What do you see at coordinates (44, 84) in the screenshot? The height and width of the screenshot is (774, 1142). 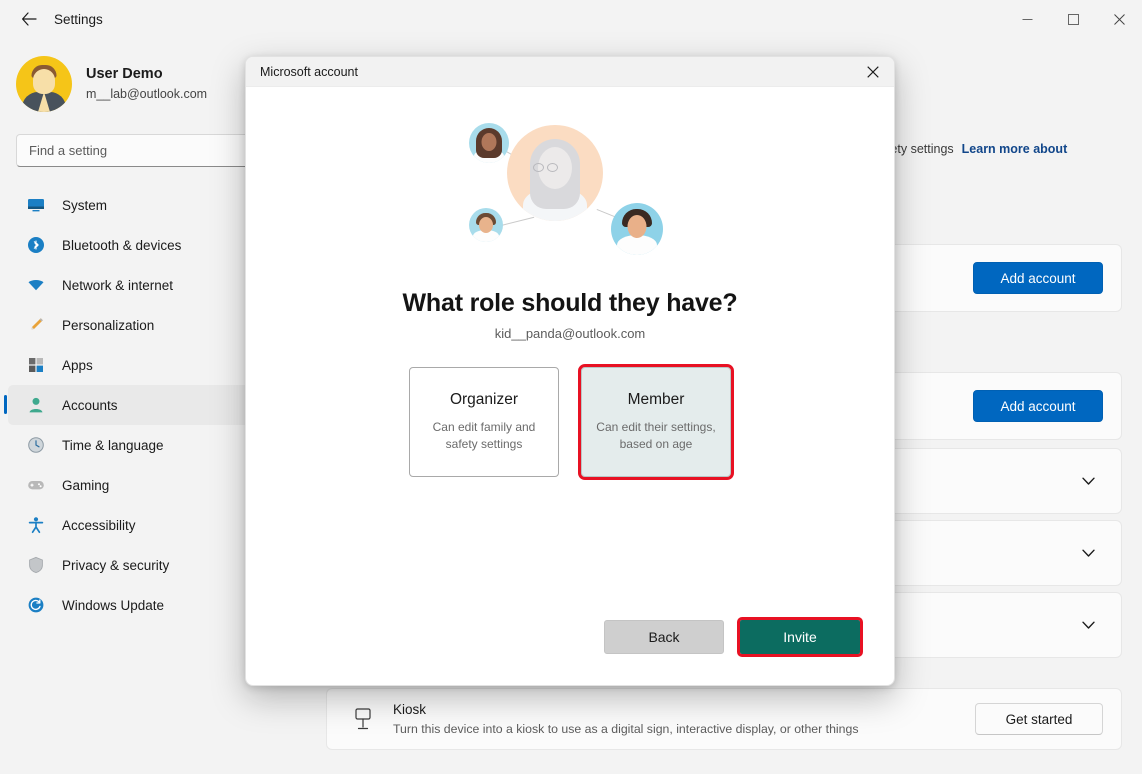 I see `avatar` at bounding box center [44, 84].